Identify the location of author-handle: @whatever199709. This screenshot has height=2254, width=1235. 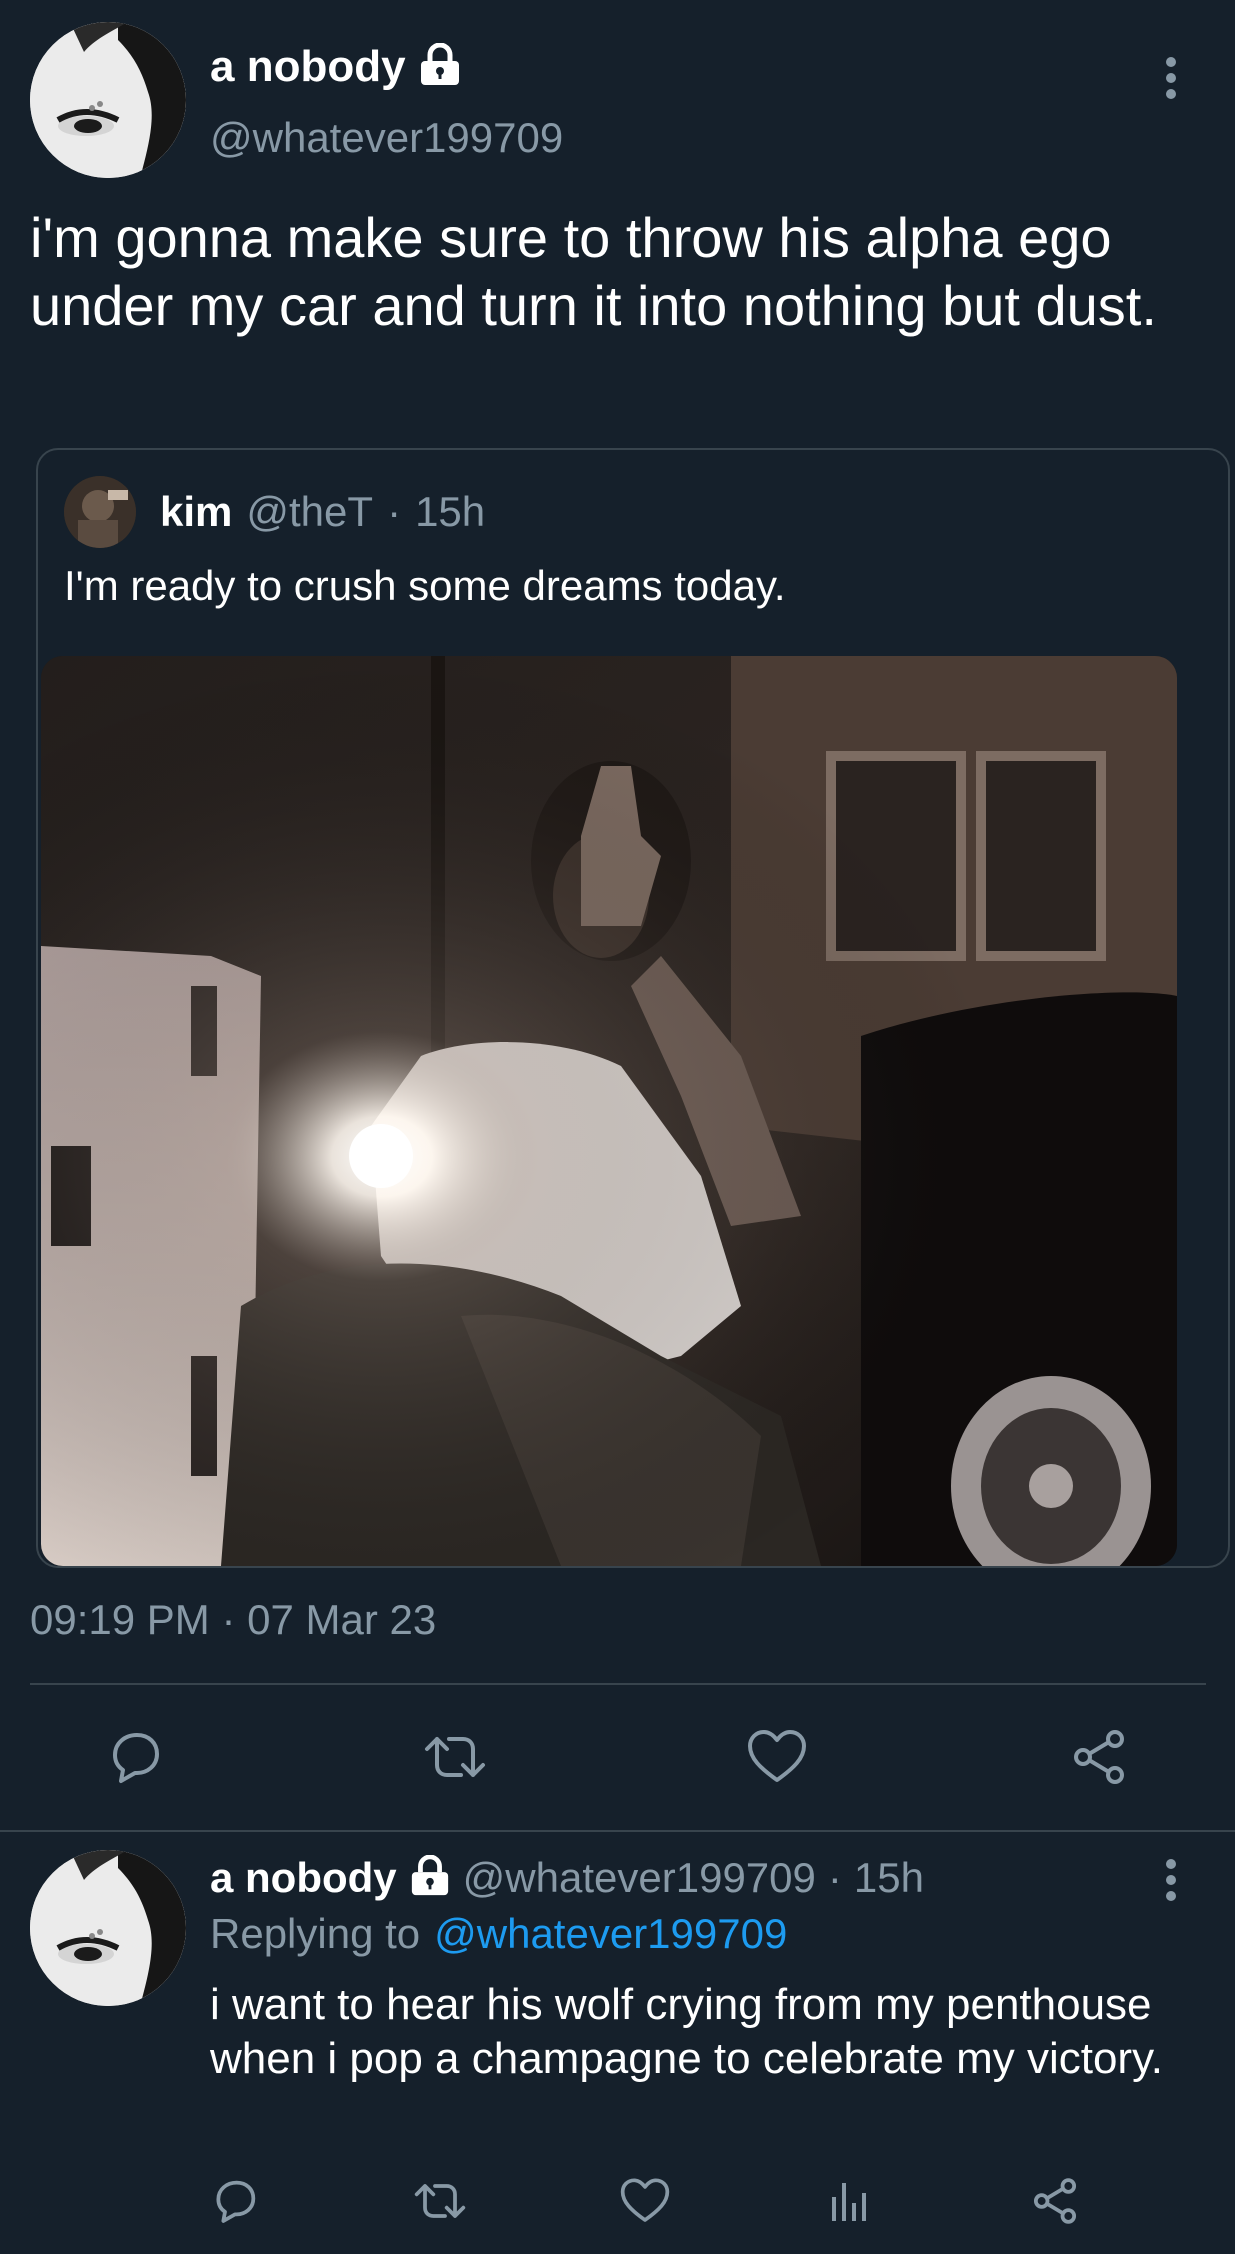
(386, 138).